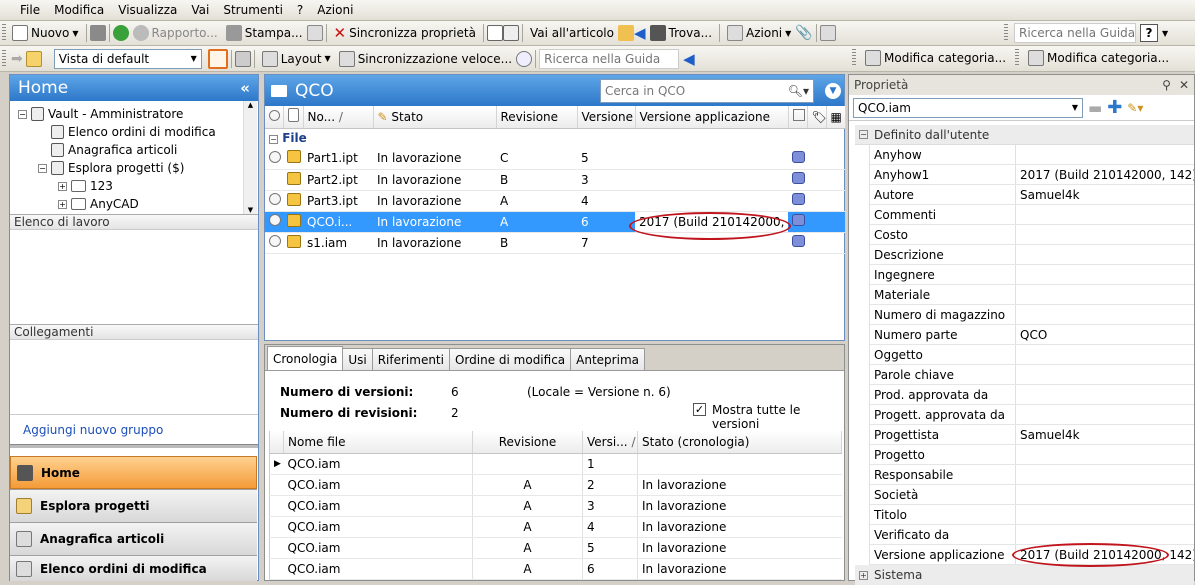  Describe the element at coordinates (338, 117) in the screenshot. I see `name-column-header: No... /` at that location.